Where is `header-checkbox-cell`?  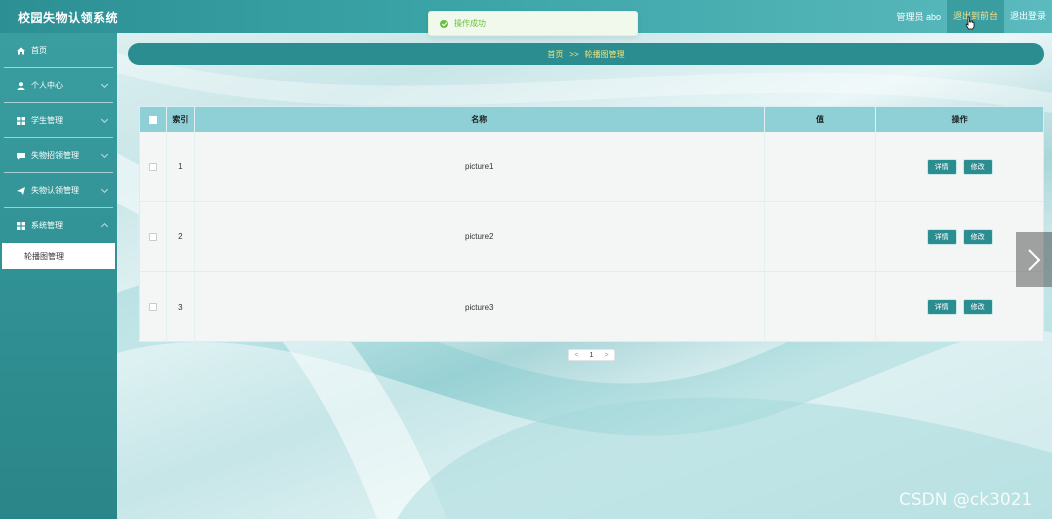 header-checkbox-cell is located at coordinates (153, 119).